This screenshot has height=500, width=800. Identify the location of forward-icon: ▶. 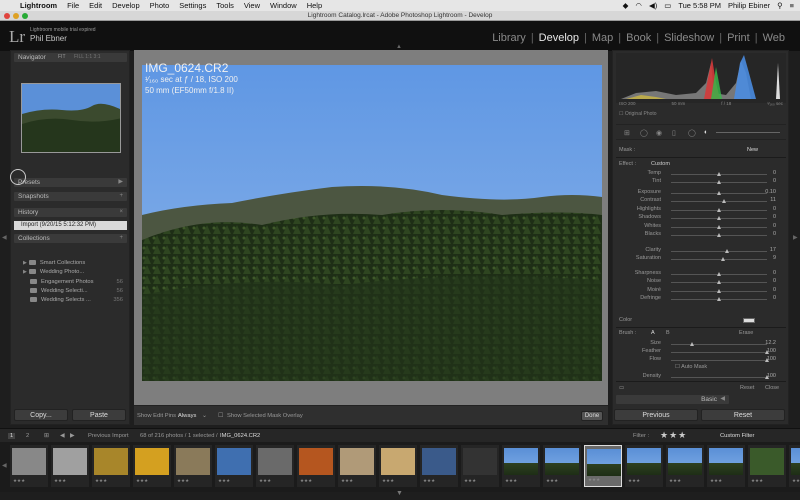
(72, 436).